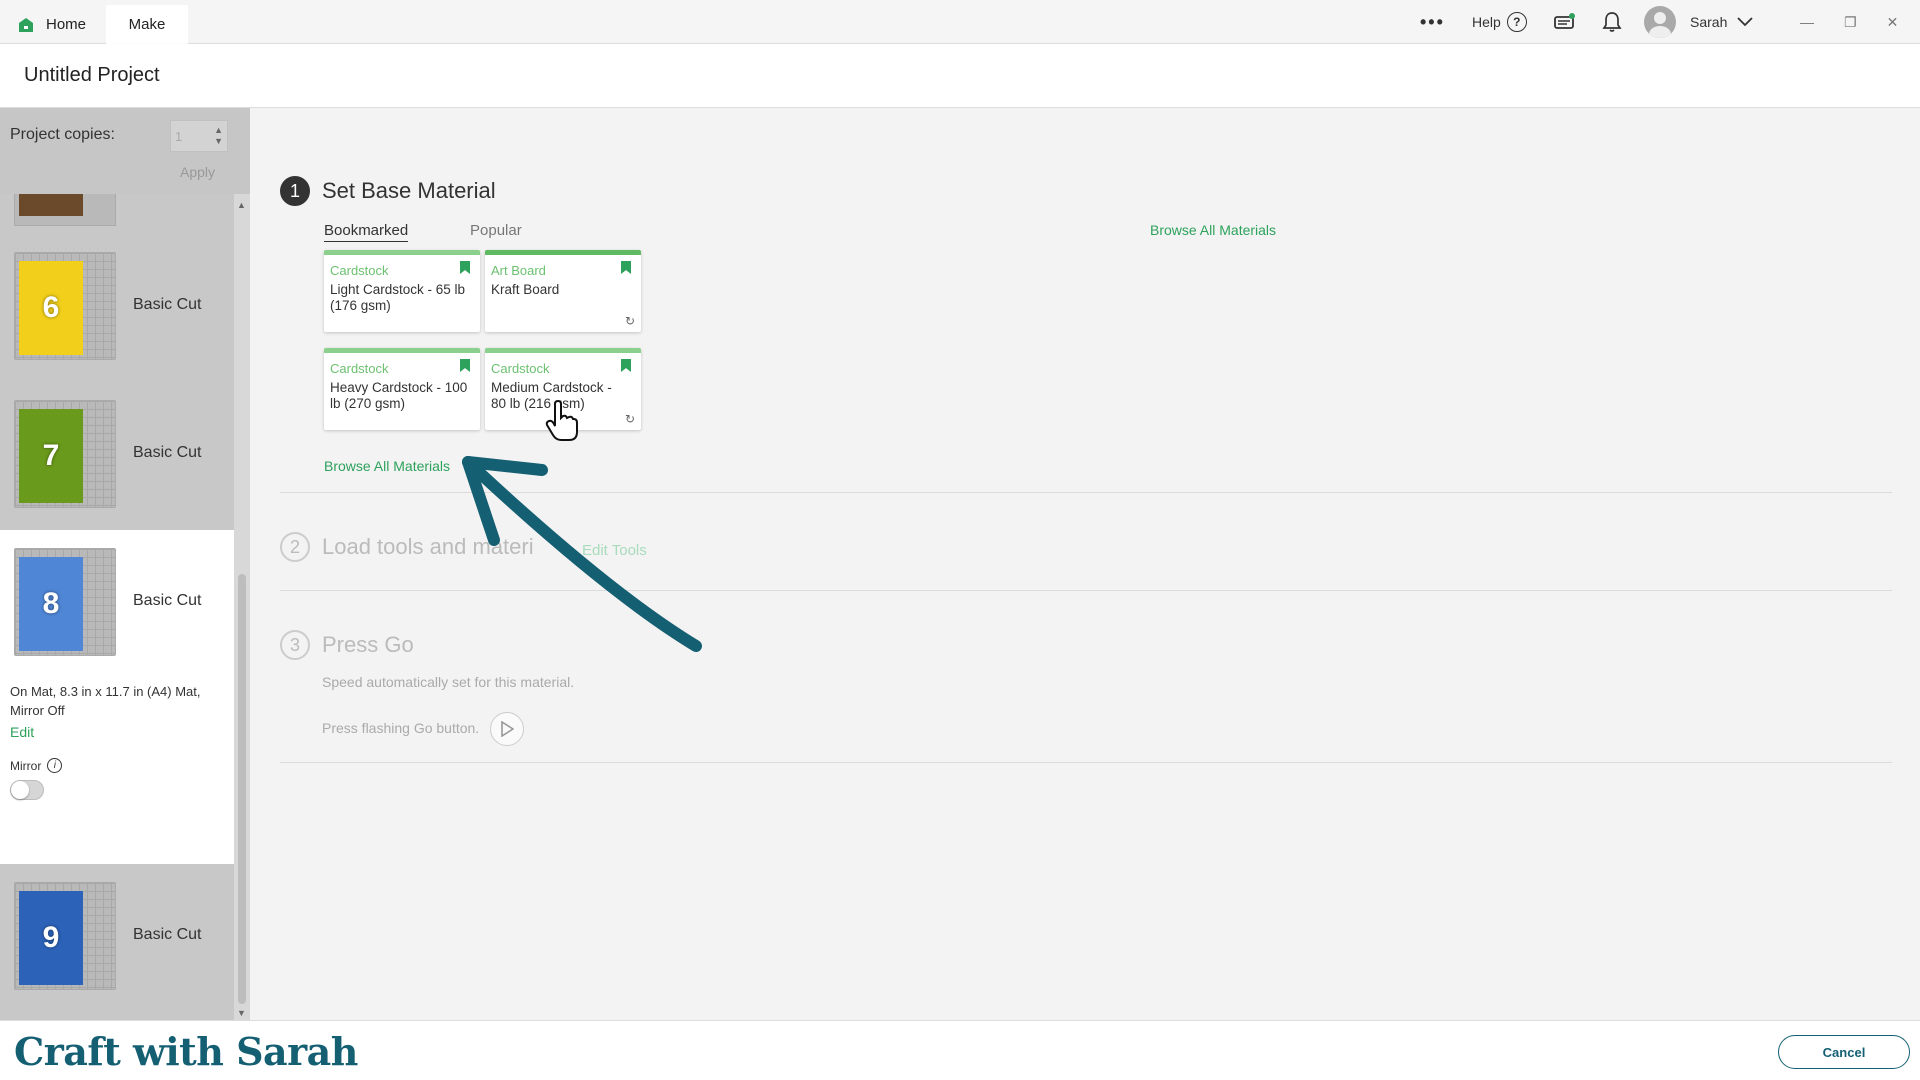  I want to click on footer-bar: Craft with Sarah Cancel, so click(960, 1050).